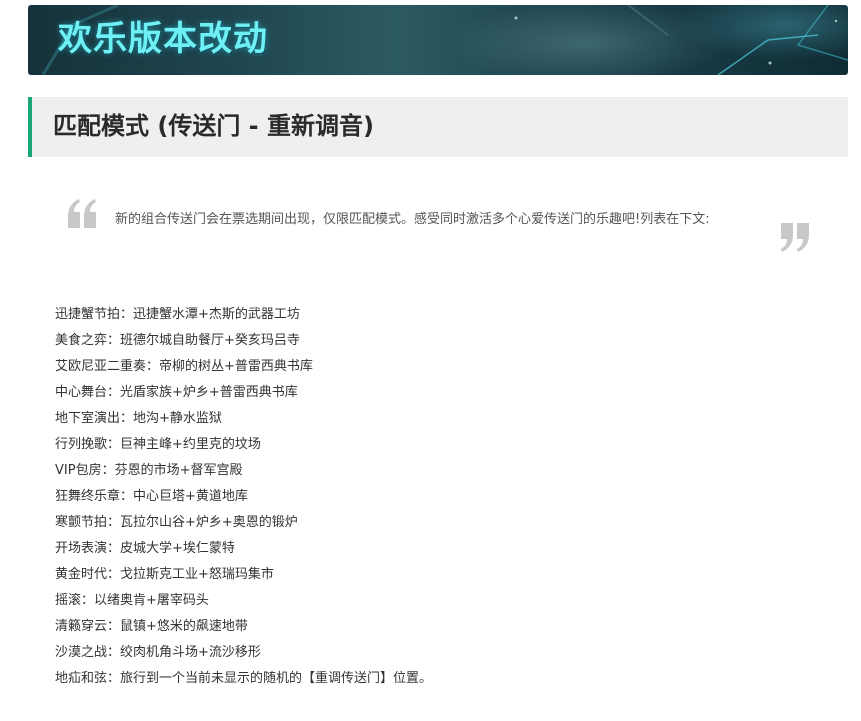  I want to click on list-item: 地疝和弦：旅行到一个当前未显示的随机的【重调传送门】位置。, so click(244, 678).